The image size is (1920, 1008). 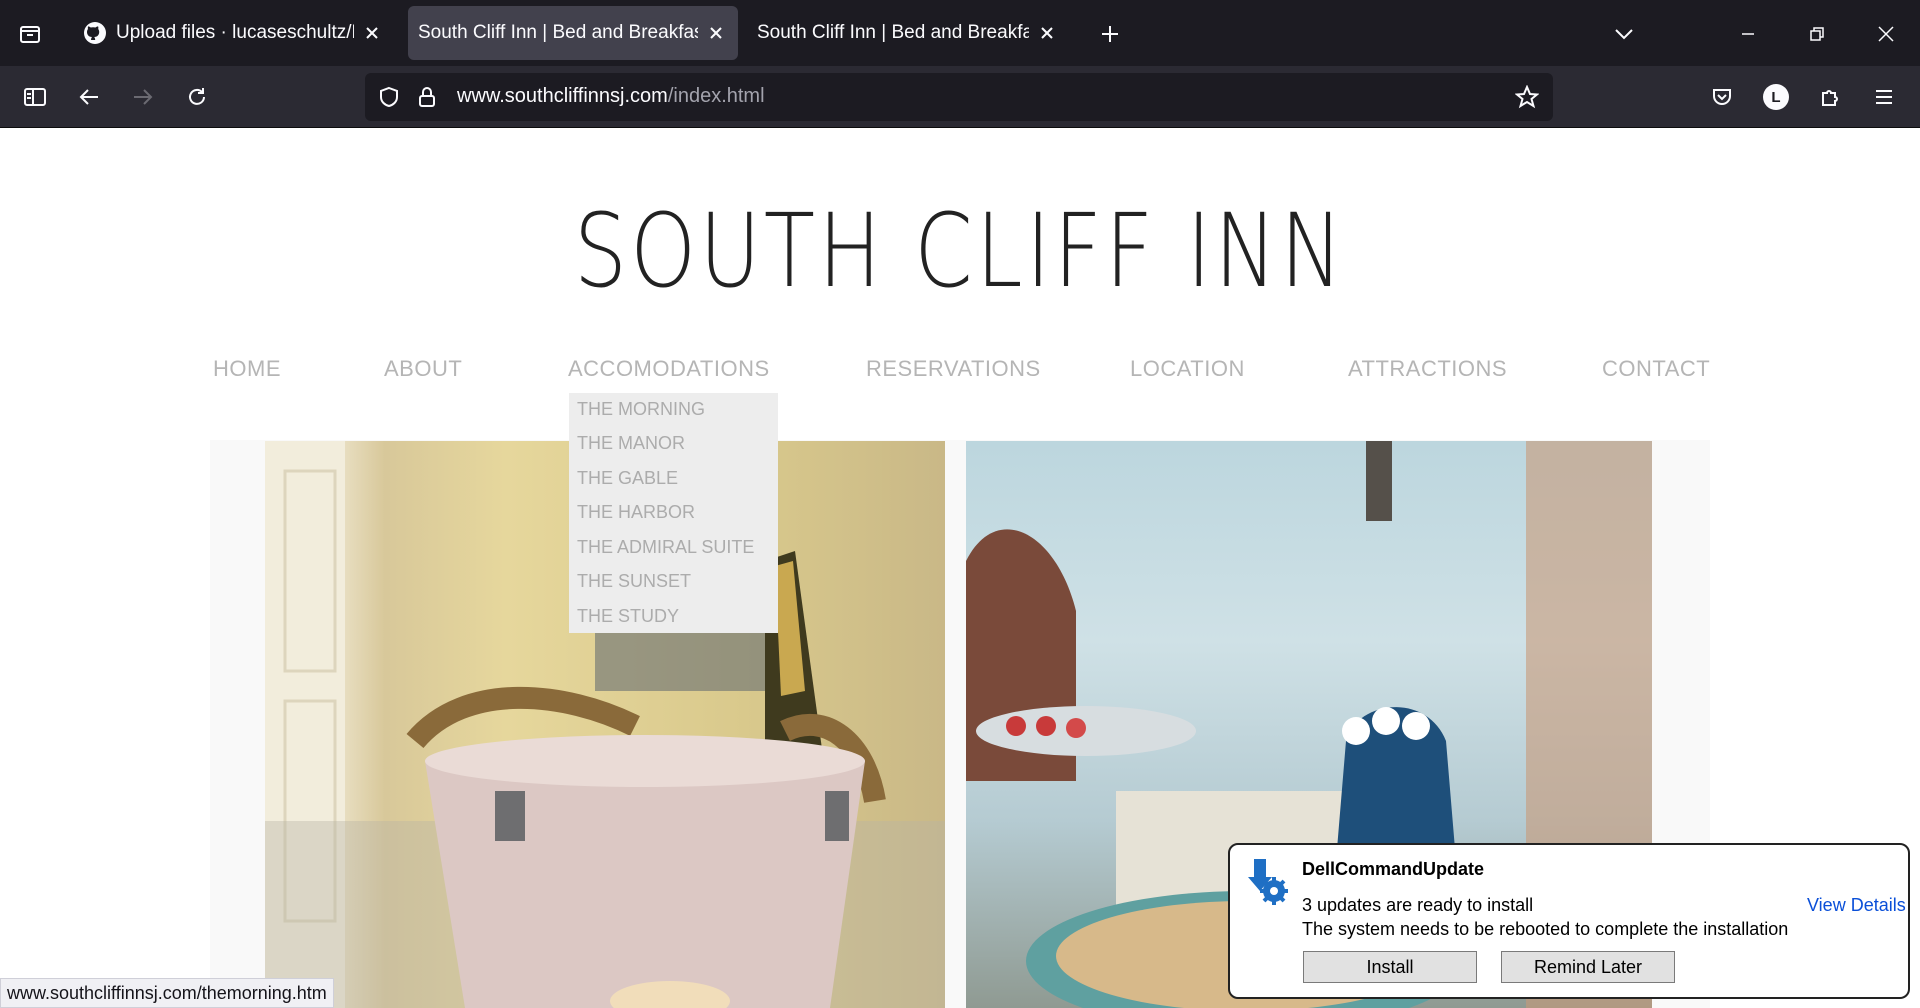 What do you see at coordinates (1527, 97) in the screenshot?
I see `bookmark-star-icon` at bounding box center [1527, 97].